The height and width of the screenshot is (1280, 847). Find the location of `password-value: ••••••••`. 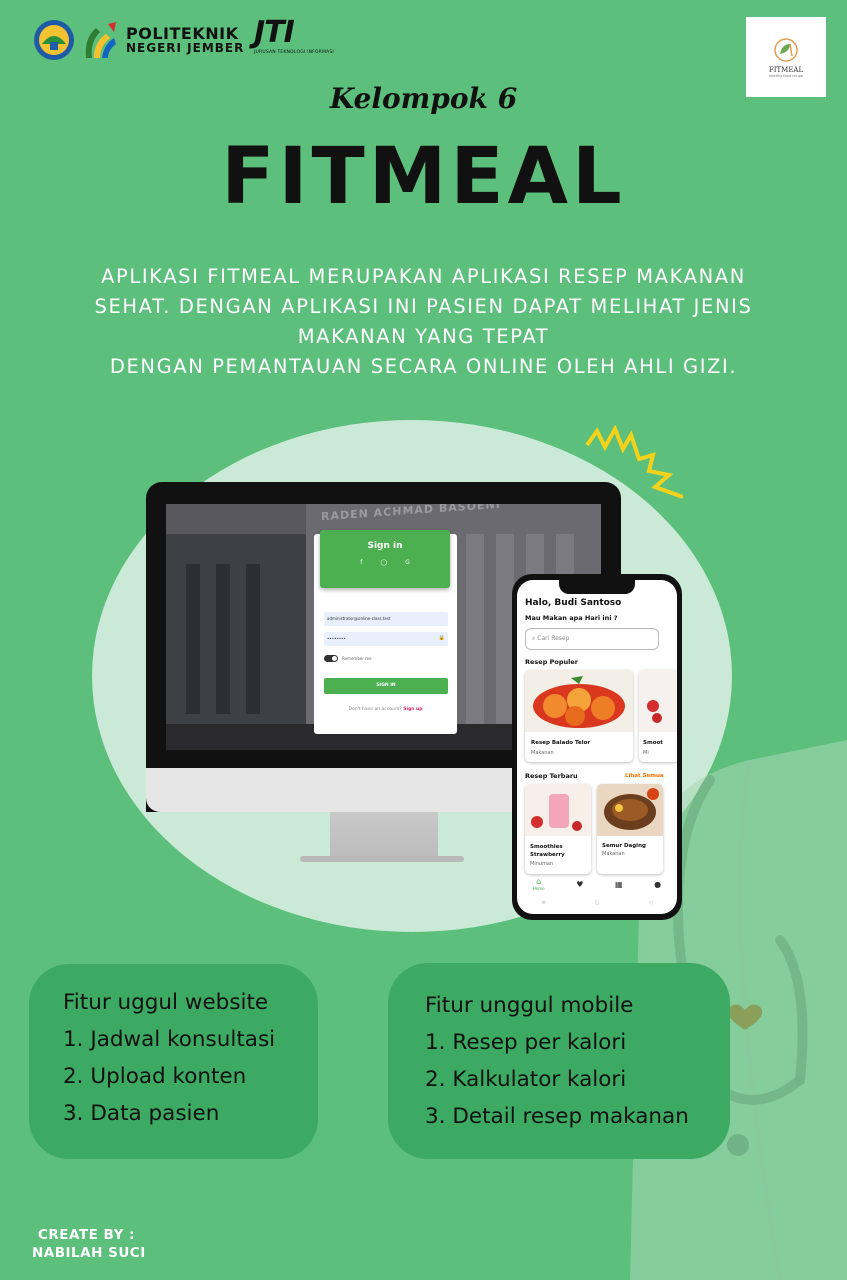

password-value: •••••••• is located at coordinates (336, 638).